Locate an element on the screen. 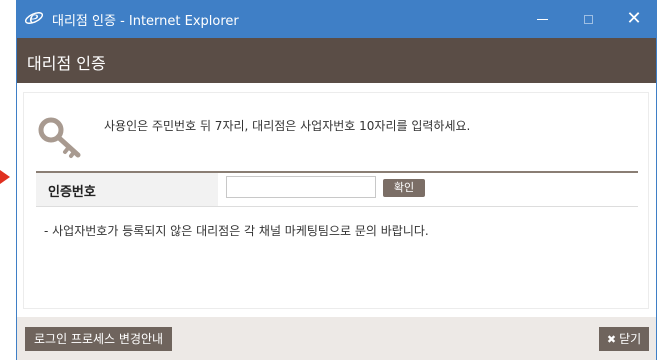 Image resolution: width=657 pixels, height=360 pixels. maximize-button is located at coordinates (588, 19).